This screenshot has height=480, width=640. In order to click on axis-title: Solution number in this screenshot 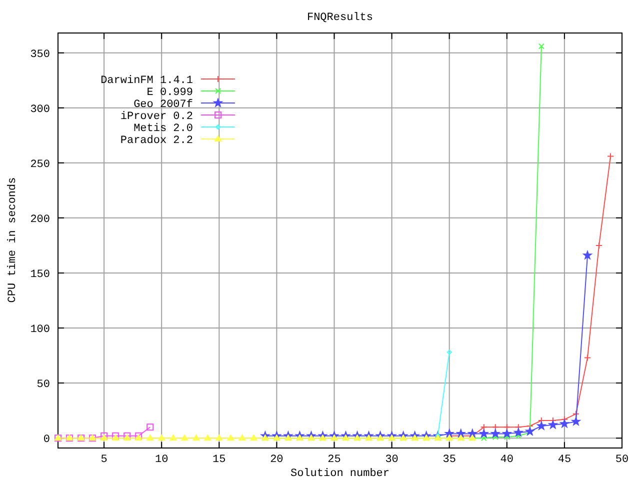, I will do `click(340, 474)`.